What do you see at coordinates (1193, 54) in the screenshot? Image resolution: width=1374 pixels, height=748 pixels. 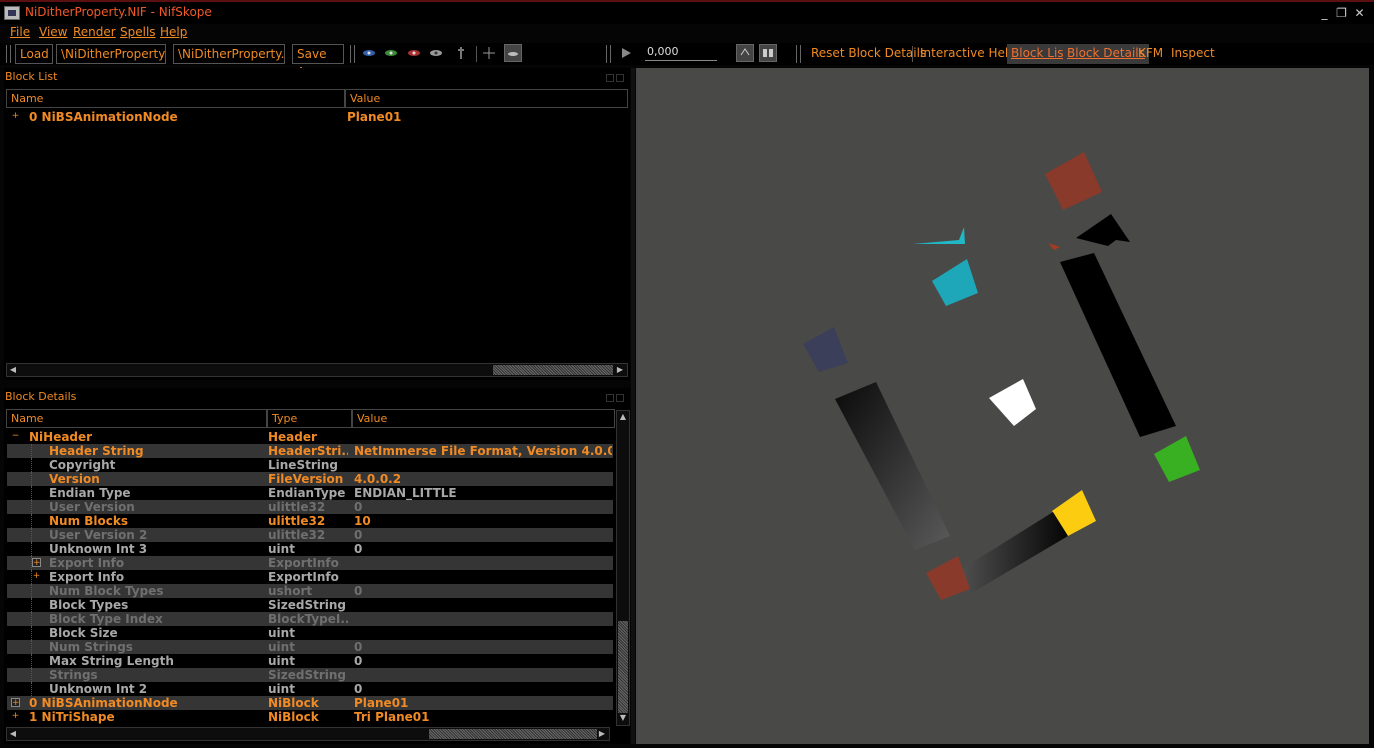 I see `inspect-button: Inspect` at bounding box center [1193, 54].